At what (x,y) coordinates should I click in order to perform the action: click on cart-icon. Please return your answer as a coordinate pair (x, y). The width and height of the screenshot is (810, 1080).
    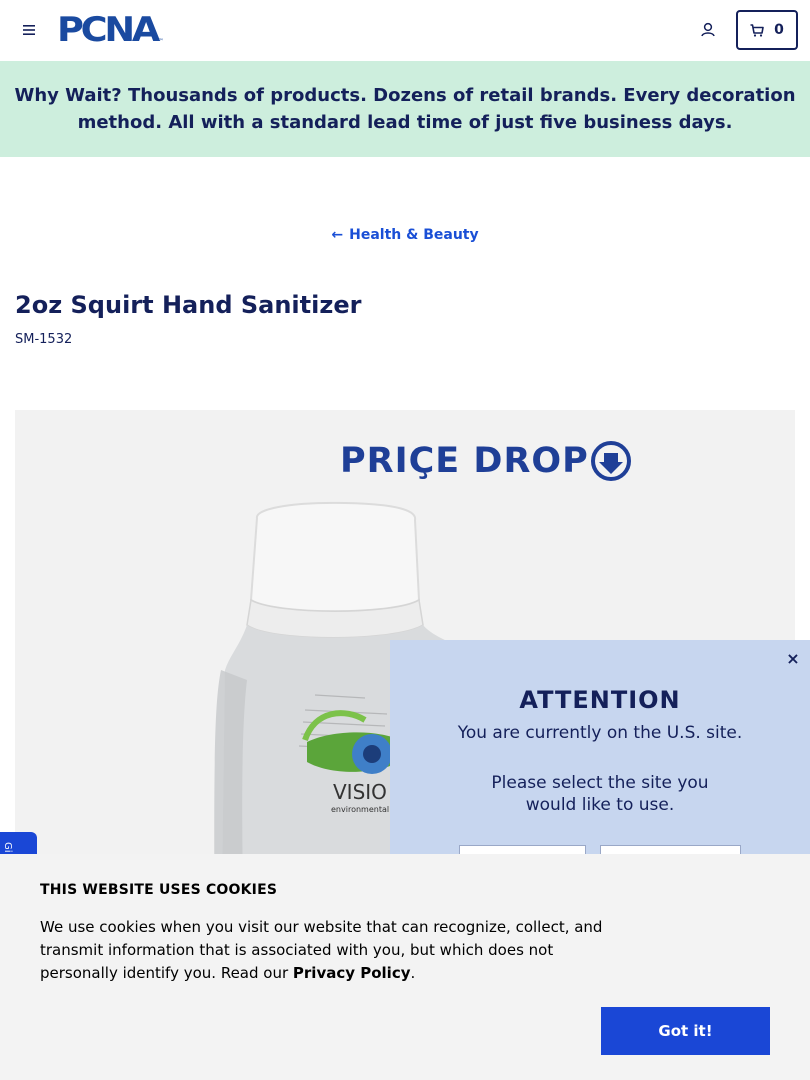
    Looking at the image, I should click on (757, 30).